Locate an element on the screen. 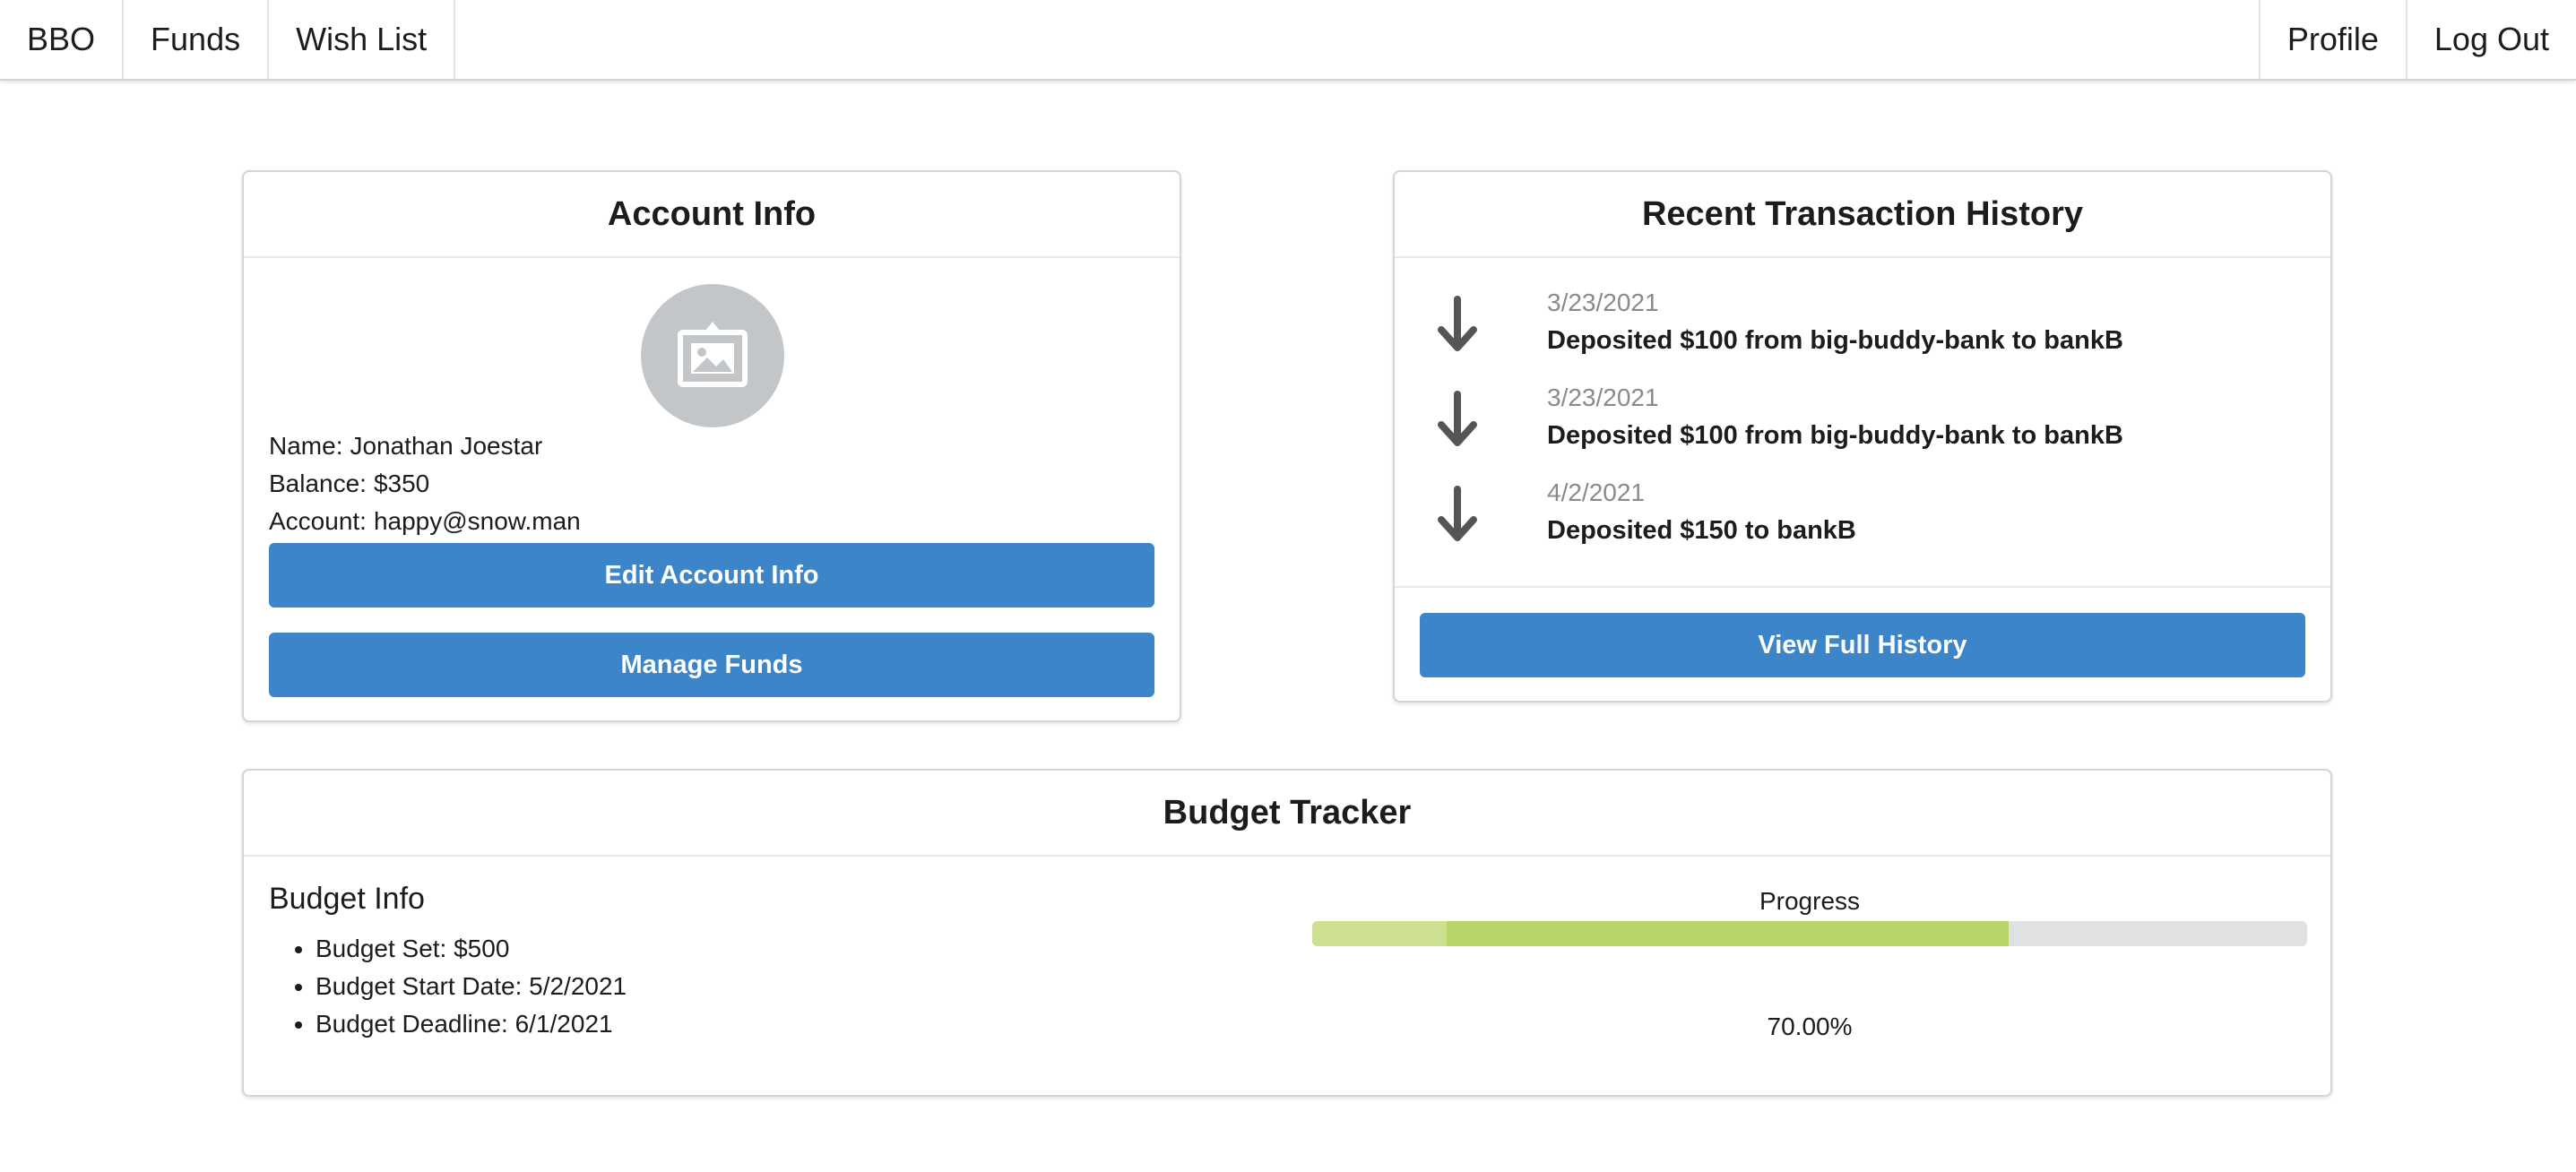 This screenshot has width=2576, height=1172. account-name-line: Name: Jonathan Joestar is located at coordinates (405, 446).